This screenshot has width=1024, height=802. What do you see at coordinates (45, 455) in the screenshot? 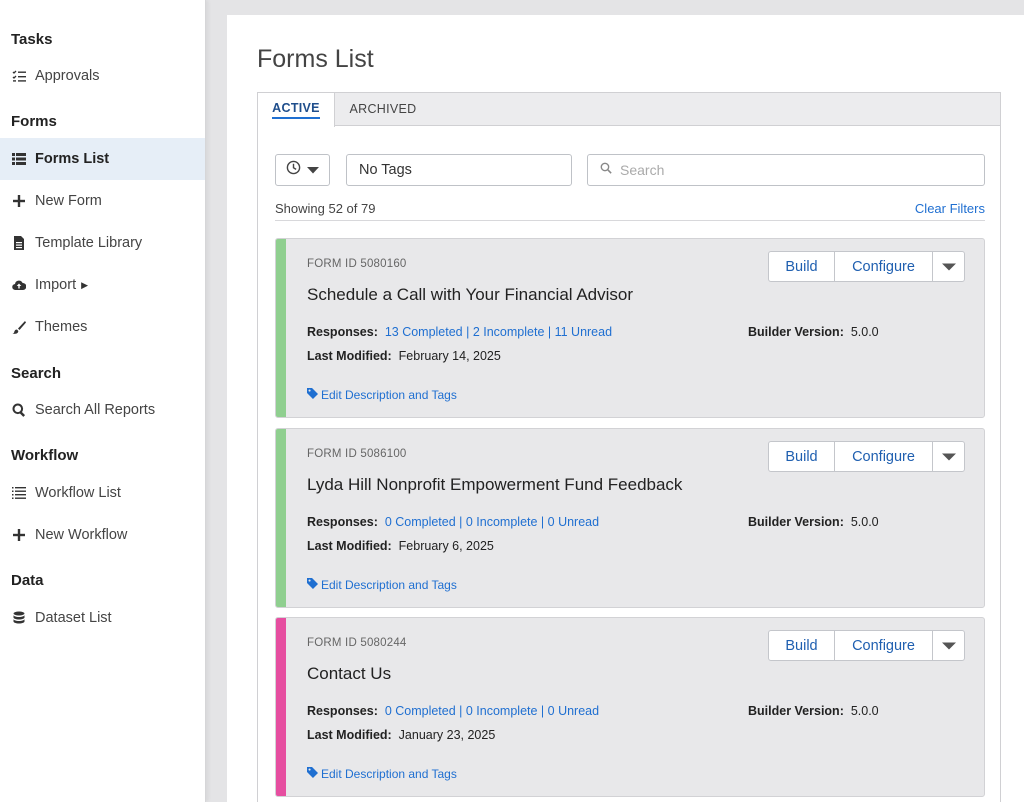
I see `section-title-workflow: Workflow` at bounding box center [45, 455].